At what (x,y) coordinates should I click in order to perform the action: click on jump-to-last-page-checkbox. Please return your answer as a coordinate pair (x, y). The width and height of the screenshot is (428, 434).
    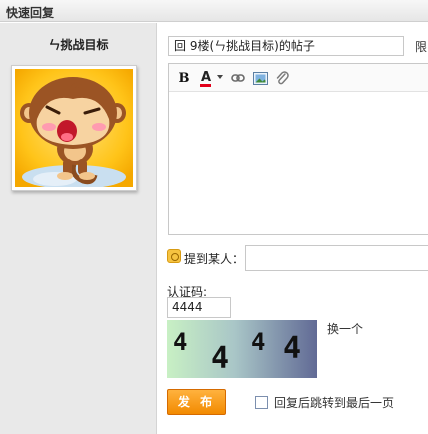
    Looking at the image, I should click on (261, 402).